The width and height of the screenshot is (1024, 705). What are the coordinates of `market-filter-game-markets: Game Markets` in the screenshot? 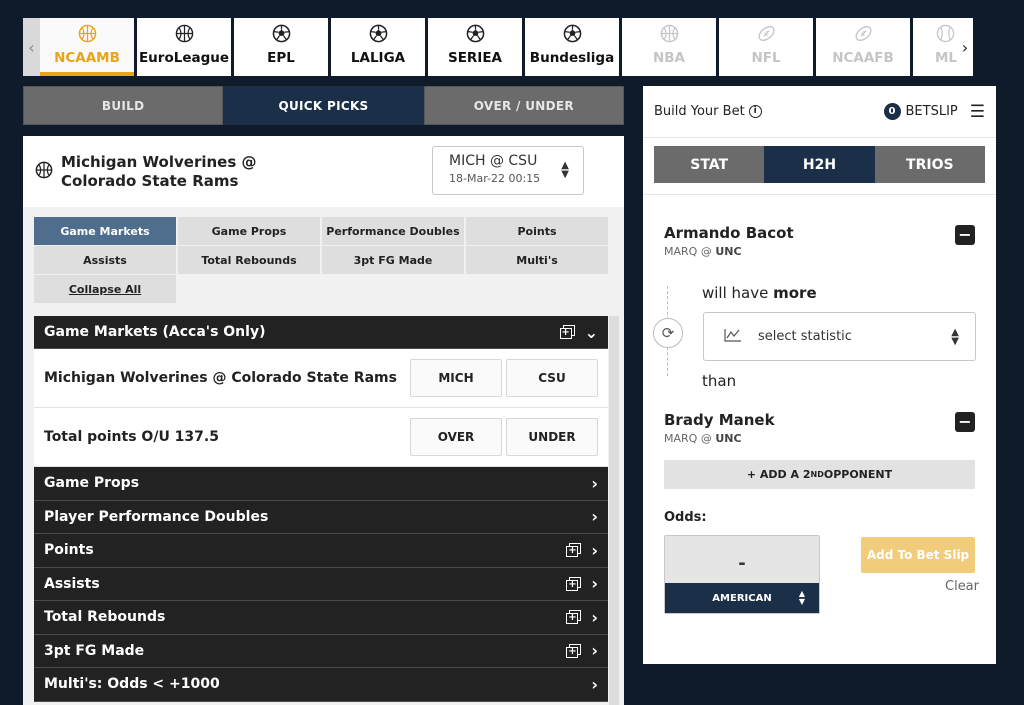 It's located at (105, 231).